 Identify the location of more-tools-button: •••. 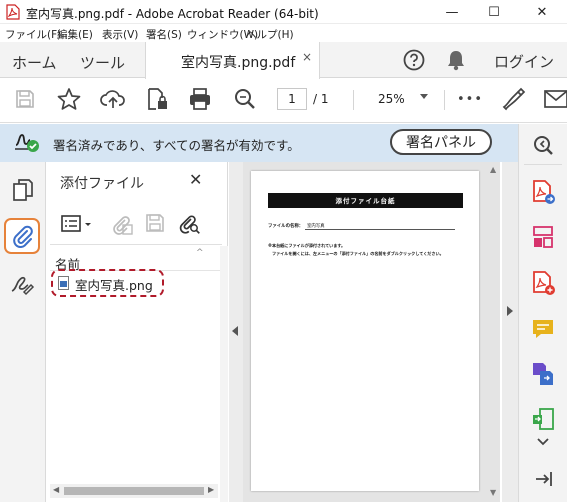
(470, 99).